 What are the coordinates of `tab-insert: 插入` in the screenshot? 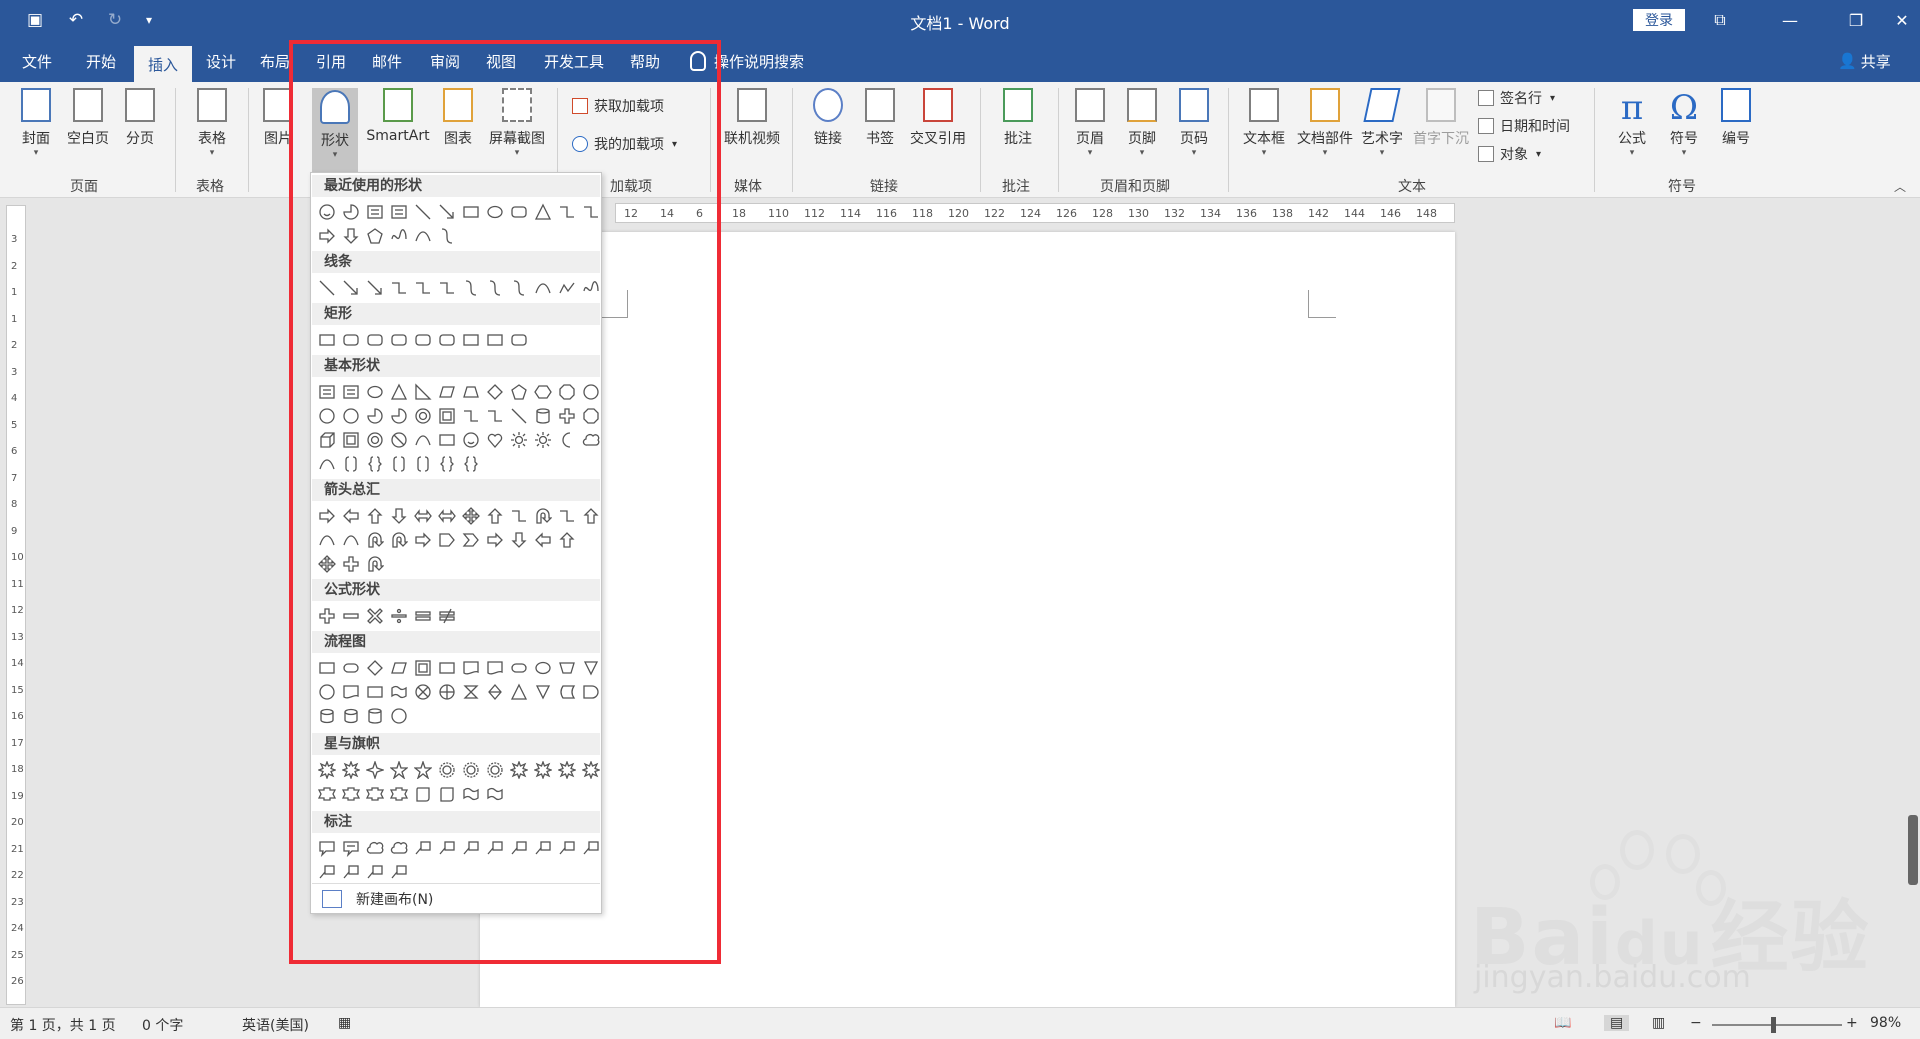 It's located at (163, 64).